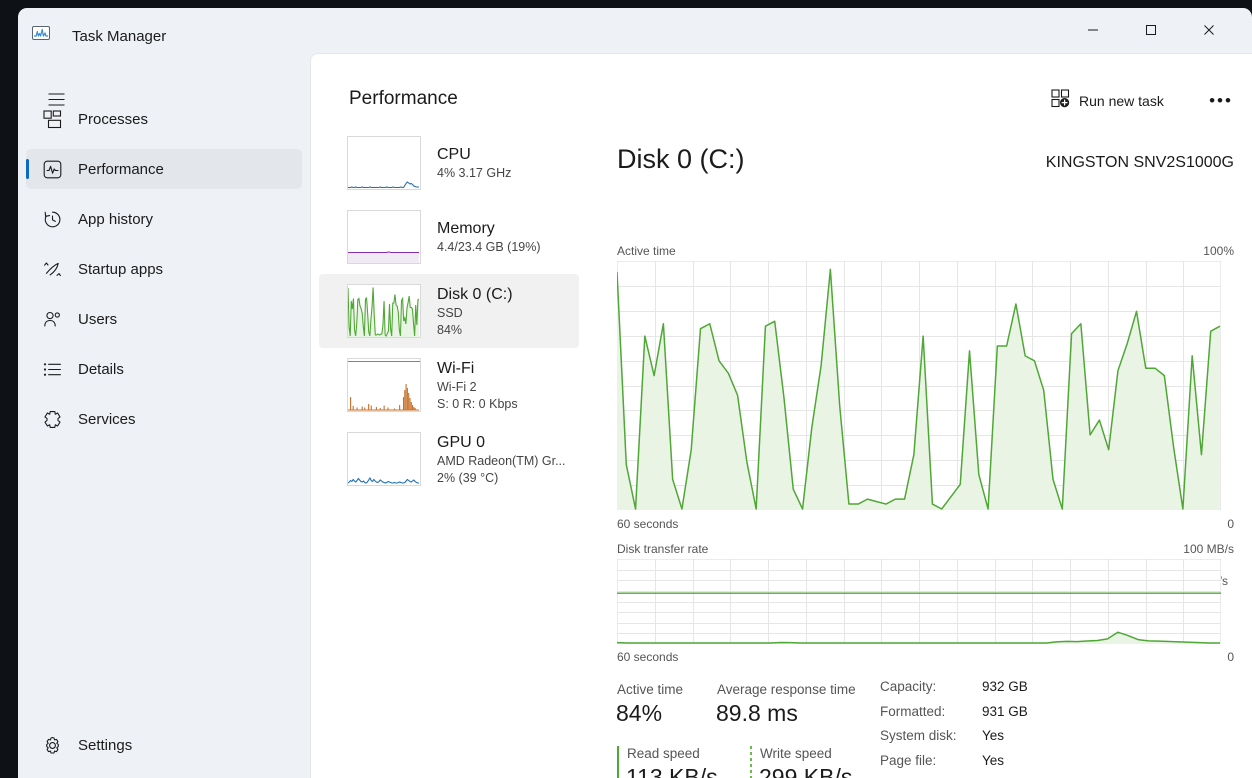 The height and width of the screenshot is (778, 1252). I want to click on property-row: System disk: Yes, so click(1025, 740).